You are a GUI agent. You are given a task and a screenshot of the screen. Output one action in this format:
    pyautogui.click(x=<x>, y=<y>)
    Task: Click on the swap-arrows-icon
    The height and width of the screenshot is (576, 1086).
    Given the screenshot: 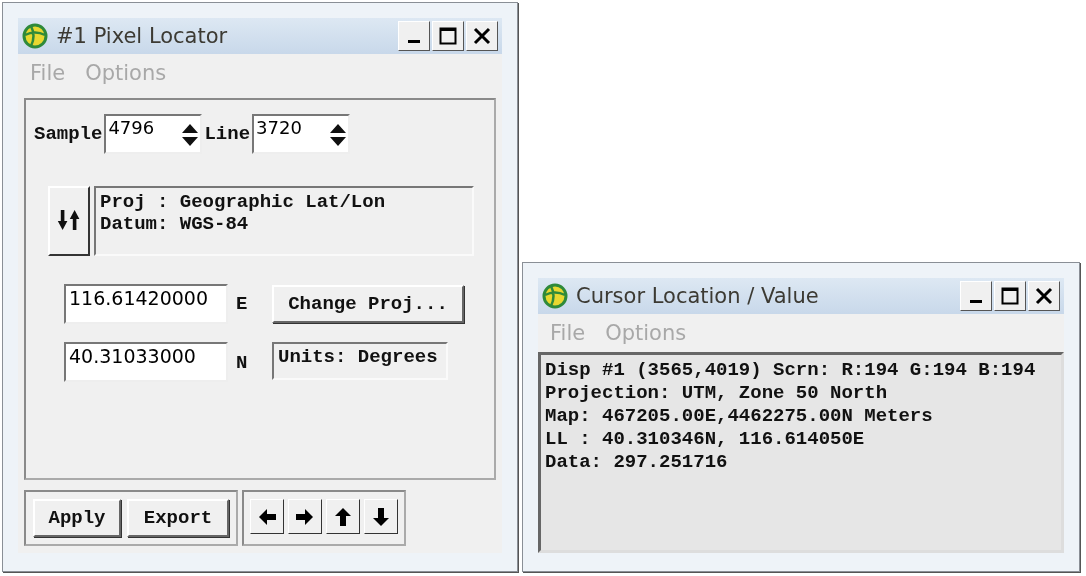 What is the action you would take?
    pyautogui.click(x=69, y=221)
    